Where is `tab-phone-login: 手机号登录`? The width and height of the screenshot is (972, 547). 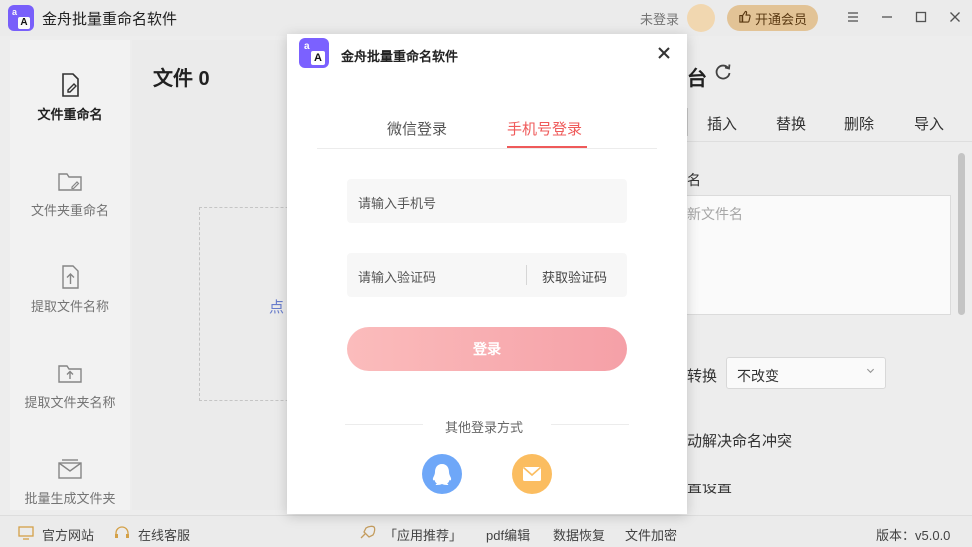 tab-phone-login: 手机号登录 is located at coordinates (544, 128).